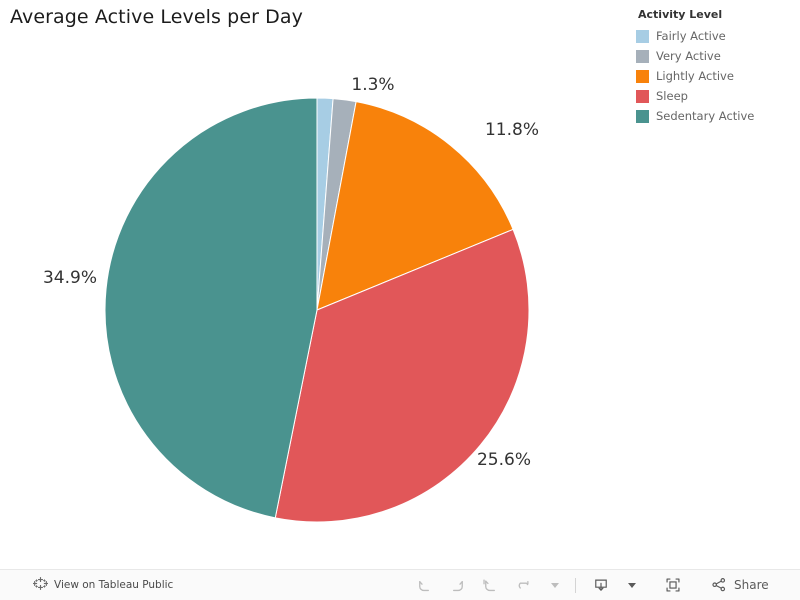  Describe the element at coordinates (156, 17) in the screenshot. I see `page-title: Average Active Levels per Day` at that location.